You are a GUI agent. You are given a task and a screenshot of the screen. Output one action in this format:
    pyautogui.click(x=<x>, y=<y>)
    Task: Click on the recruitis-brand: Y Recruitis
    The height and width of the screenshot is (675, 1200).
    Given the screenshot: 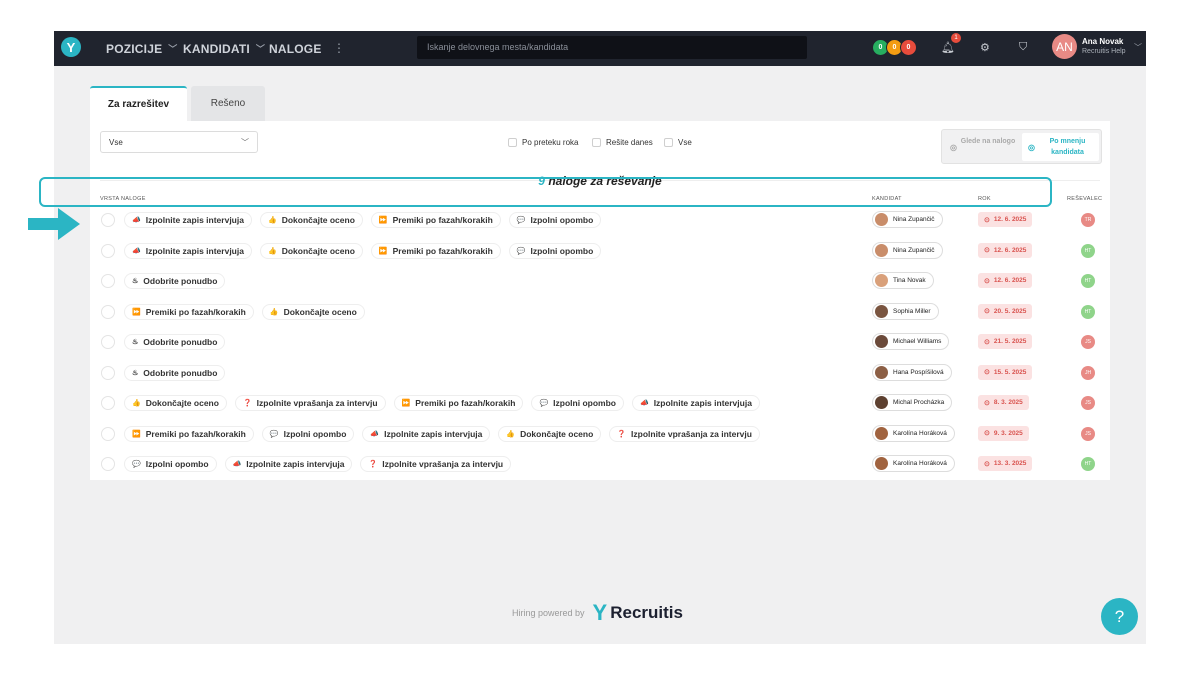 What is the action you would take?
    pyautogui.click(x=638, y=613)
    